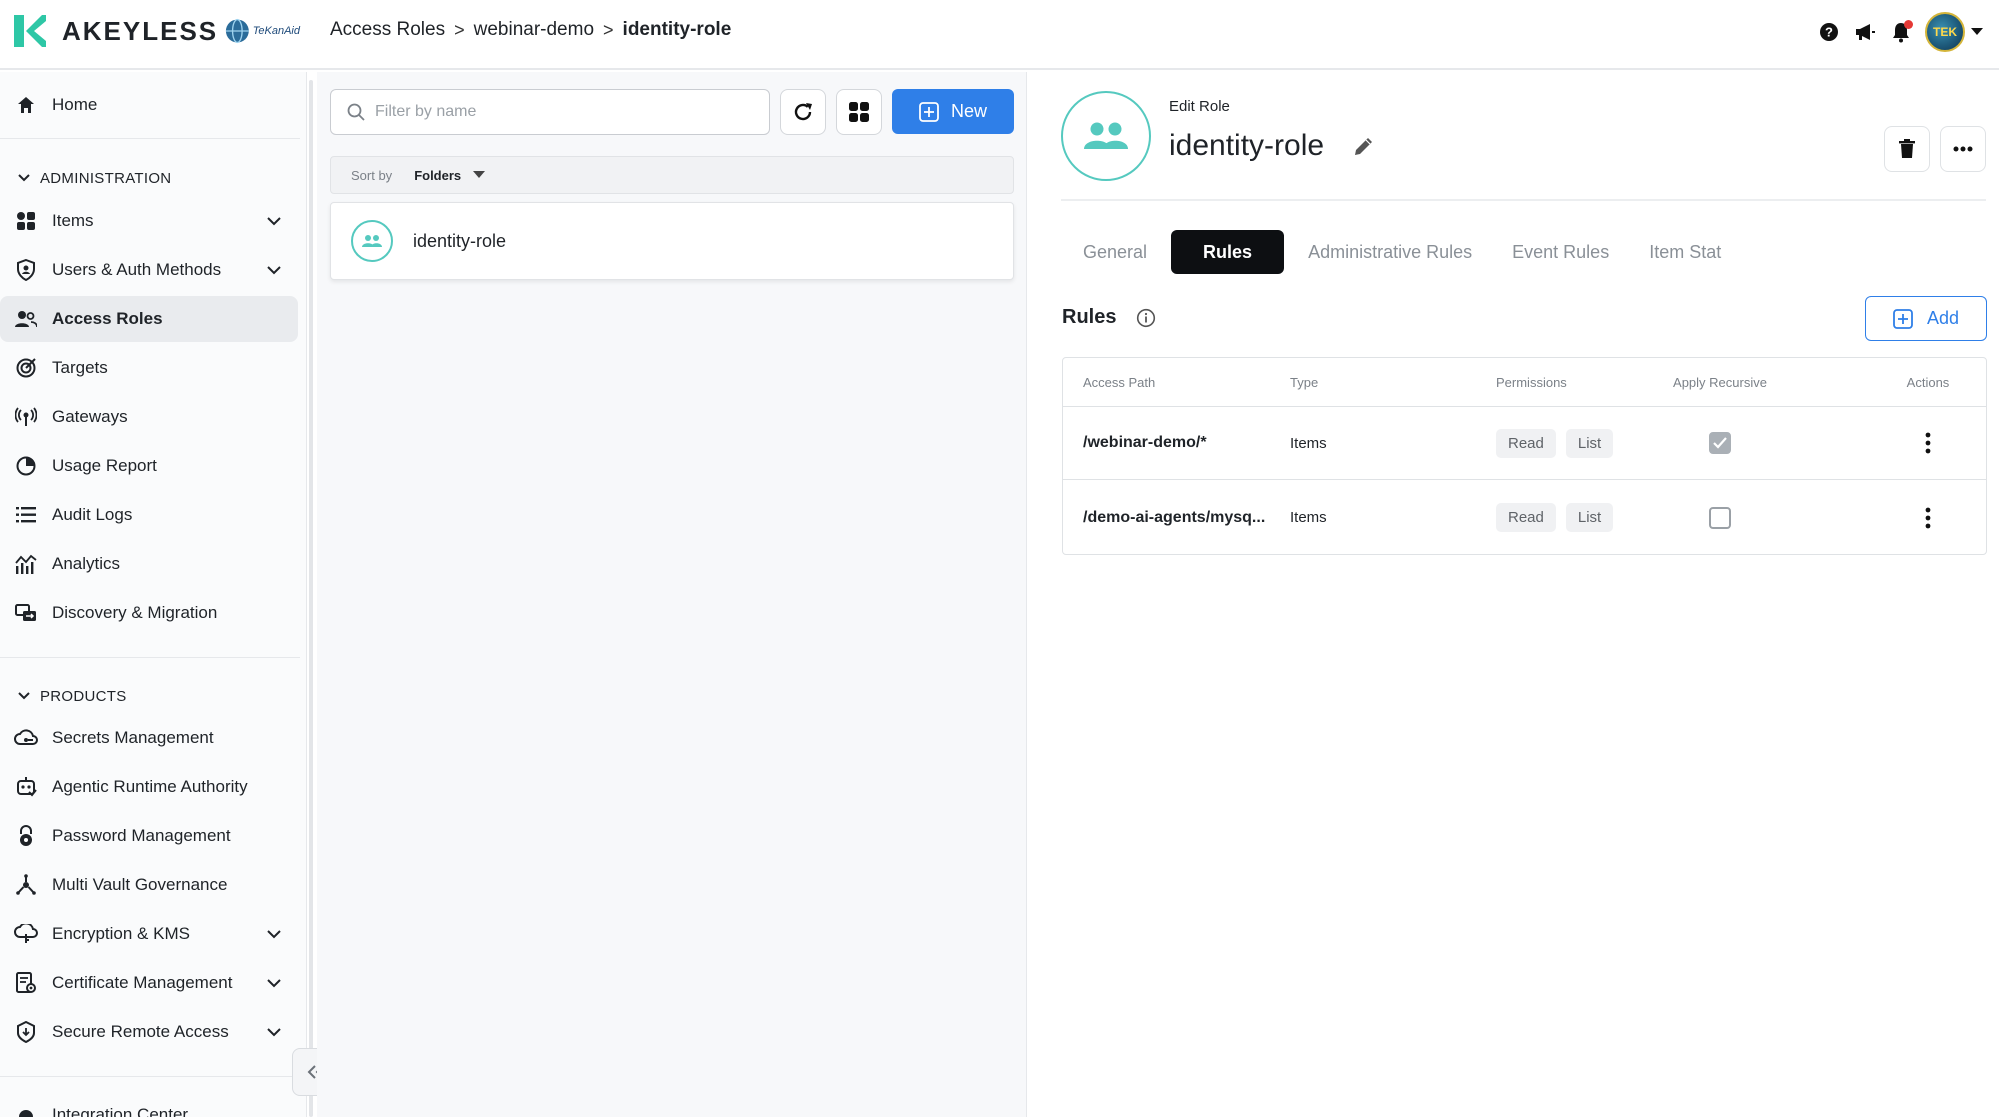 This screenshot has height=1117, width=1999. What do you see at coordinates (672, 175) in the screenshot?
I see `sort-bar: Sort by Folders` at bounding box center [672, 175].